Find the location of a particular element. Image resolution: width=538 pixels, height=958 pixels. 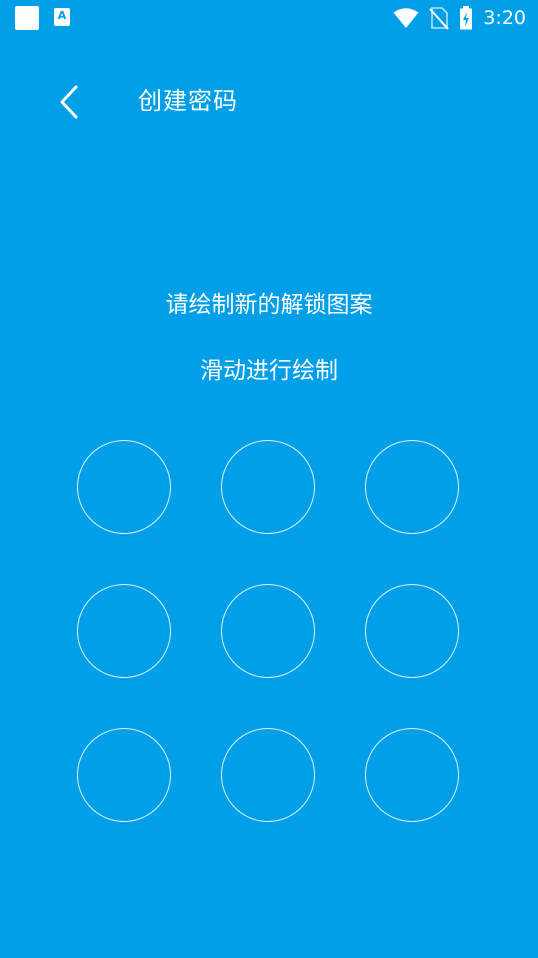

wifi-icon is located at coordinates (406, 18).